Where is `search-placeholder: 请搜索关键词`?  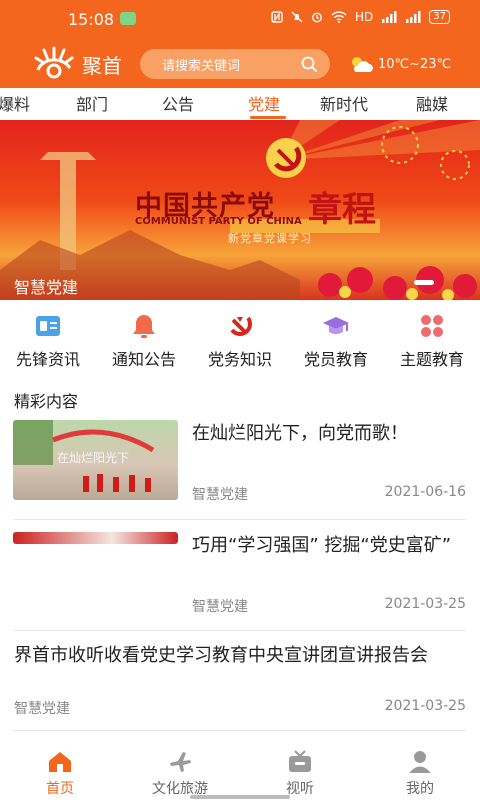 search-placeholder: 请搜索关键词 is located at coordinates (201, 66).